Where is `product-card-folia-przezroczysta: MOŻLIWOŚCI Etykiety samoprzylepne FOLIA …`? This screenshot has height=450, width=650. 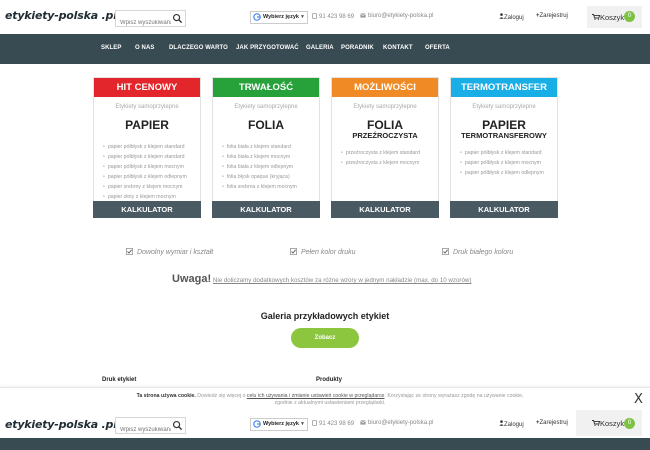
product-card-folia-przezroczysta: MOŻLIWOŚCI Etykiety samoprzylepne FOLIA … is located at coordinates (385, 147).